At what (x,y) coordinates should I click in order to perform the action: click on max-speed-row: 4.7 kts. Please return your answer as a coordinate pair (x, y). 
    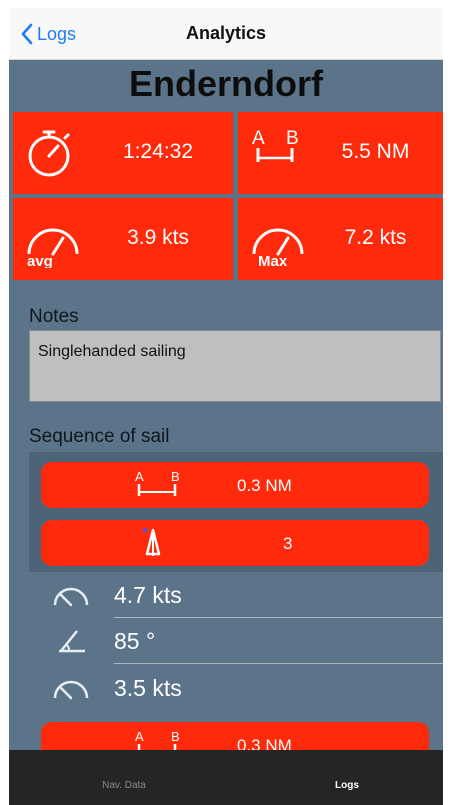
    Looking at the image, I should click on (236, 595).